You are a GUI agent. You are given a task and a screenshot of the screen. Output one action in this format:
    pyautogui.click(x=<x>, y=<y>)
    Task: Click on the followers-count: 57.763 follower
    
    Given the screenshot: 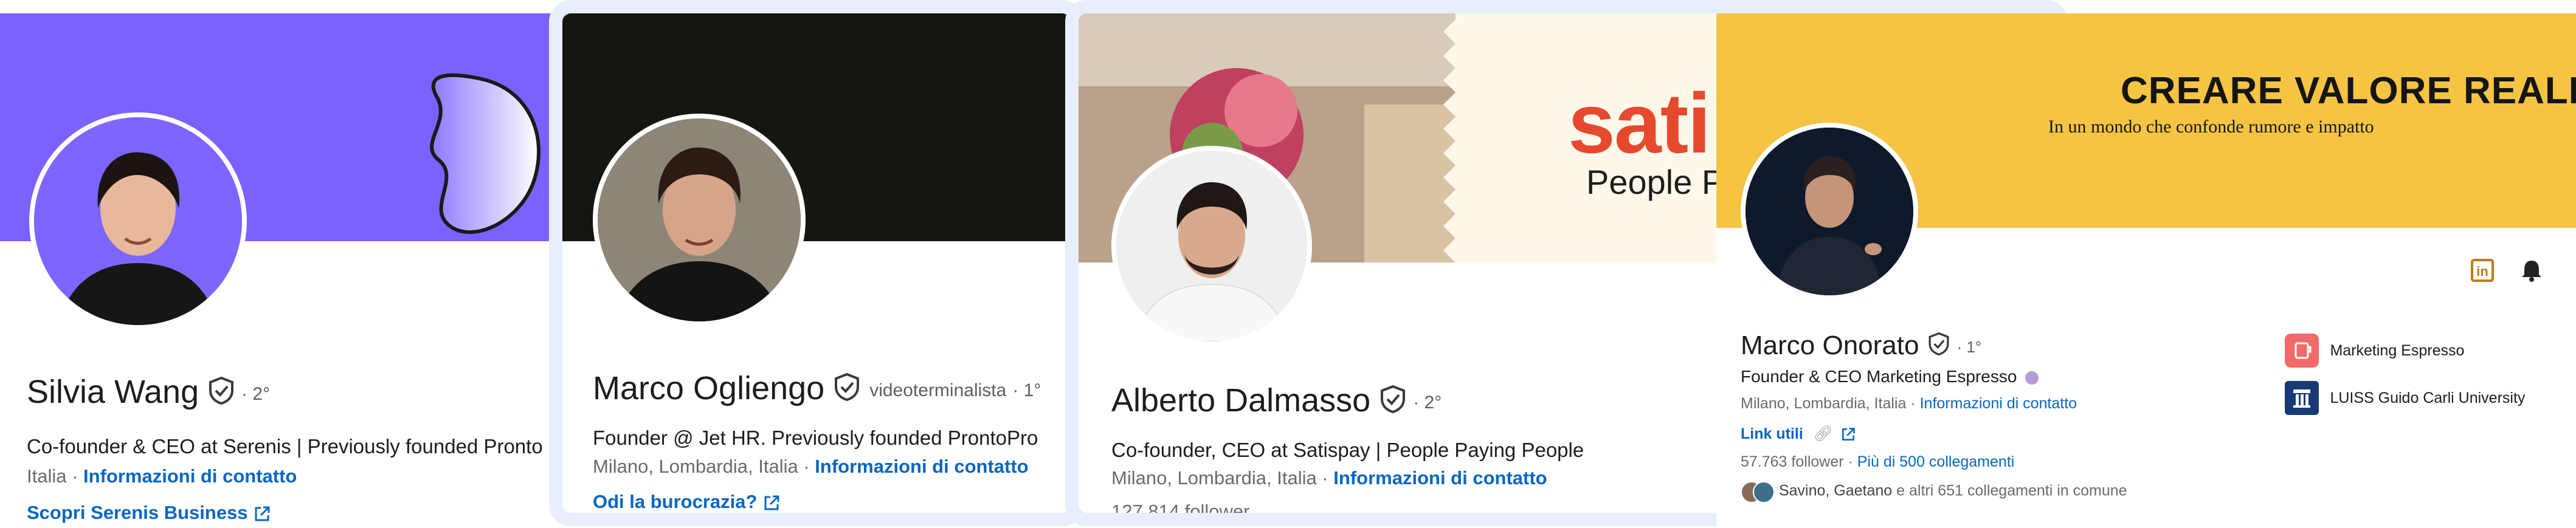 What is the action you would take?
    pyautogui.click(x=1792, y=461)
    